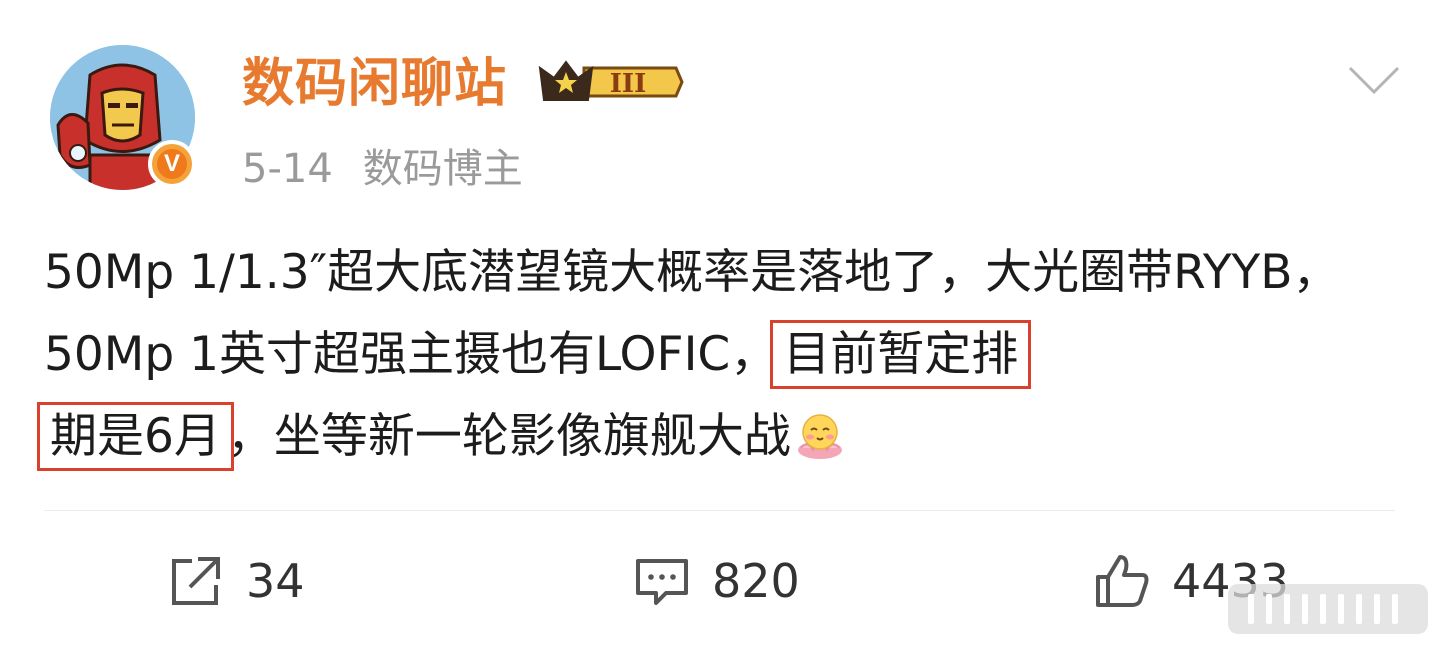 Image resolution: width=1439 pixels, height=646 pixels. Describe the element at coordinates (1374, 80) in the screenshot. I see `chevron-down-icon` at that location.